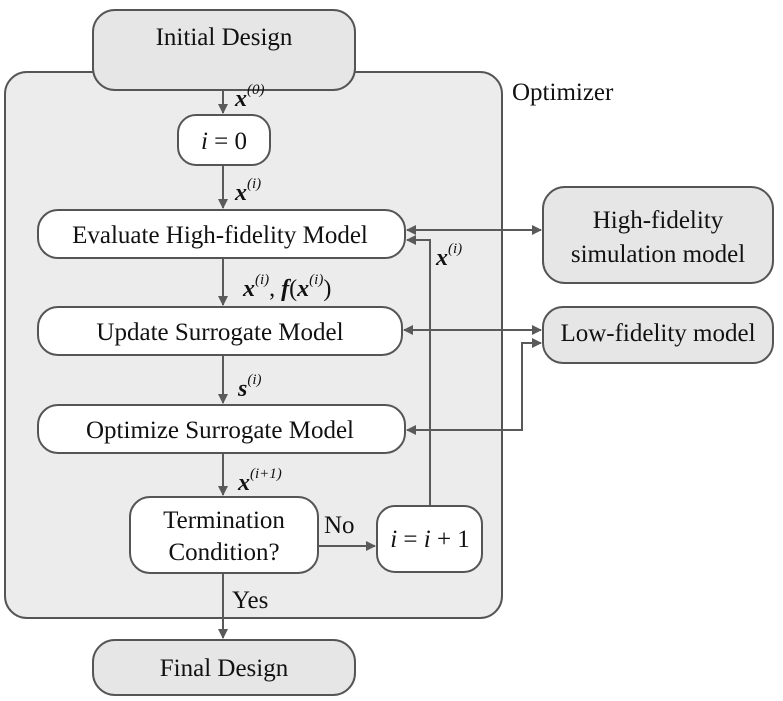 The image size is (783, 701). What do you see at coordinates (224, 535) in the screenshot?
I see `termination-condition-node: Termination Condition?` at bounding box center [224, 535].